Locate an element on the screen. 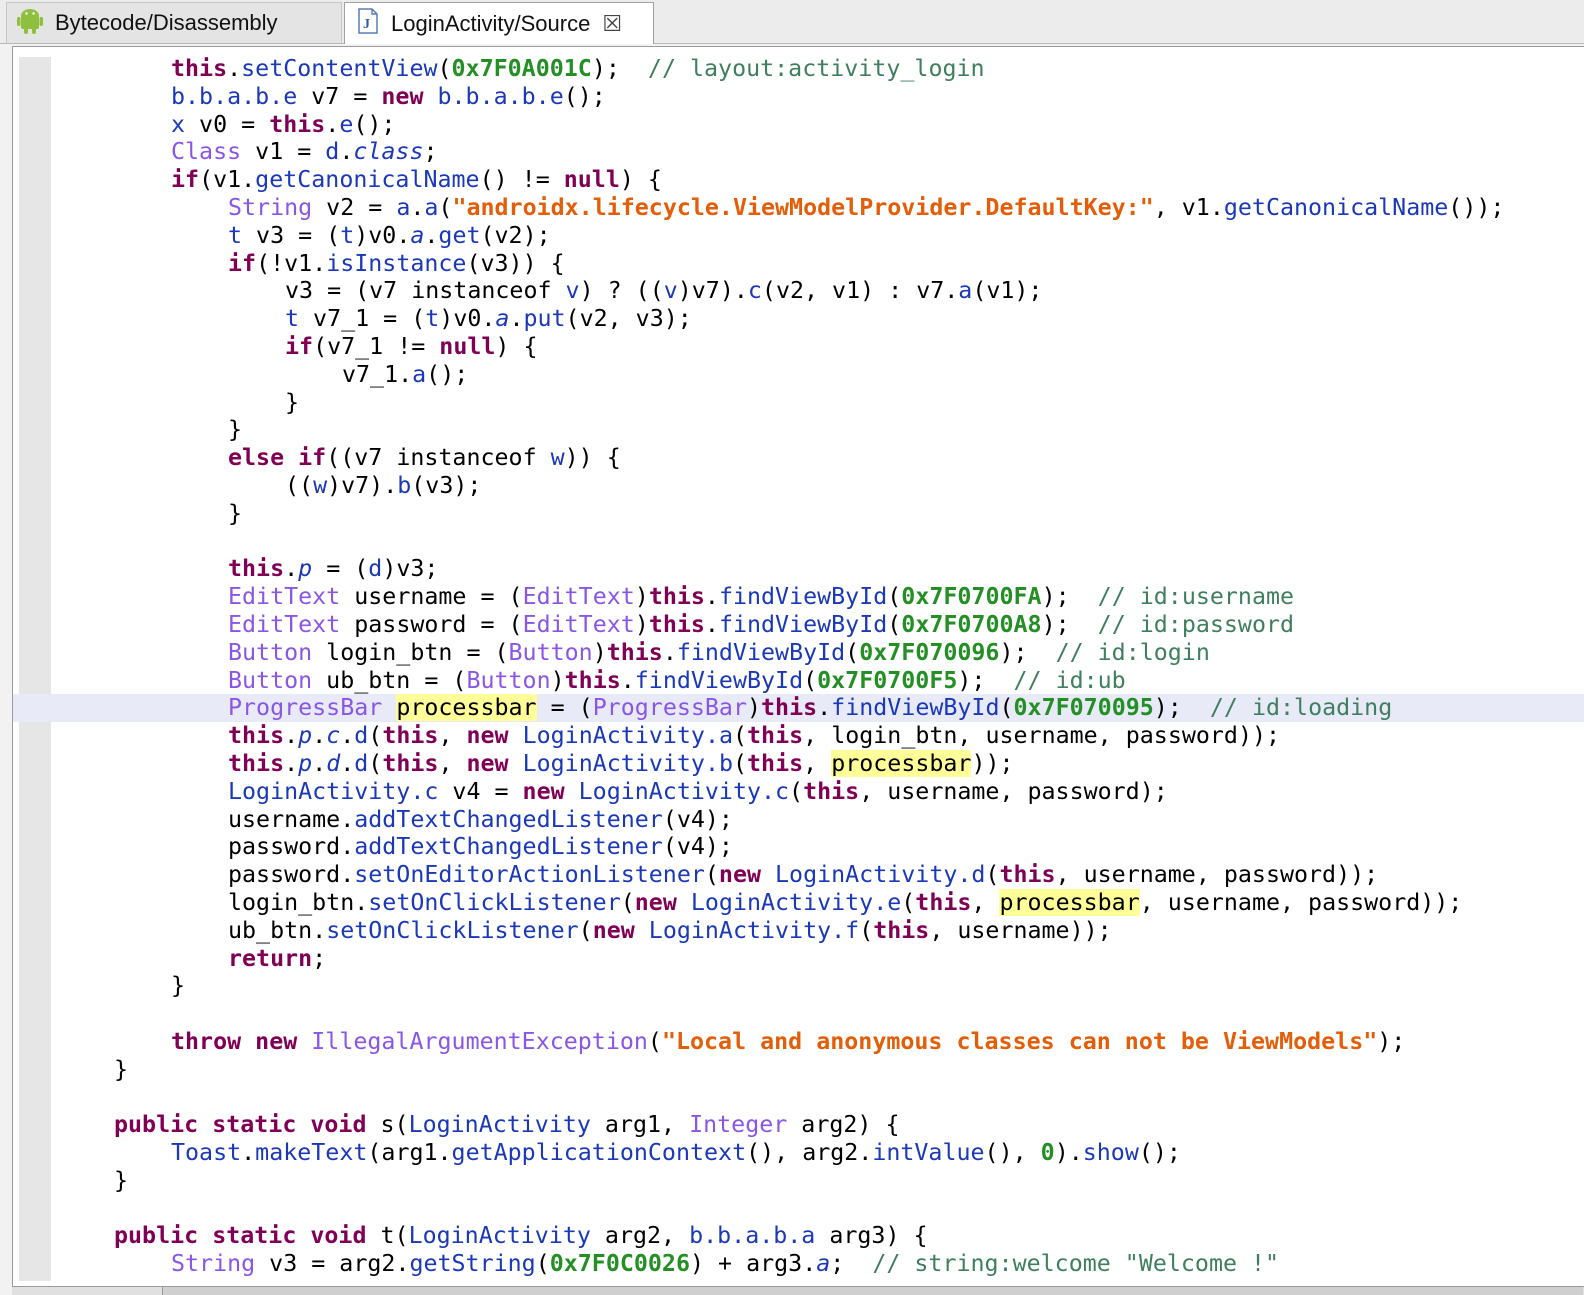 Image resolution: width=1584 pixels, height=1295 pixels. code-line: t v7_1 = (t)v0.a.put(v2, v3); is located at coordinates (798, 319).